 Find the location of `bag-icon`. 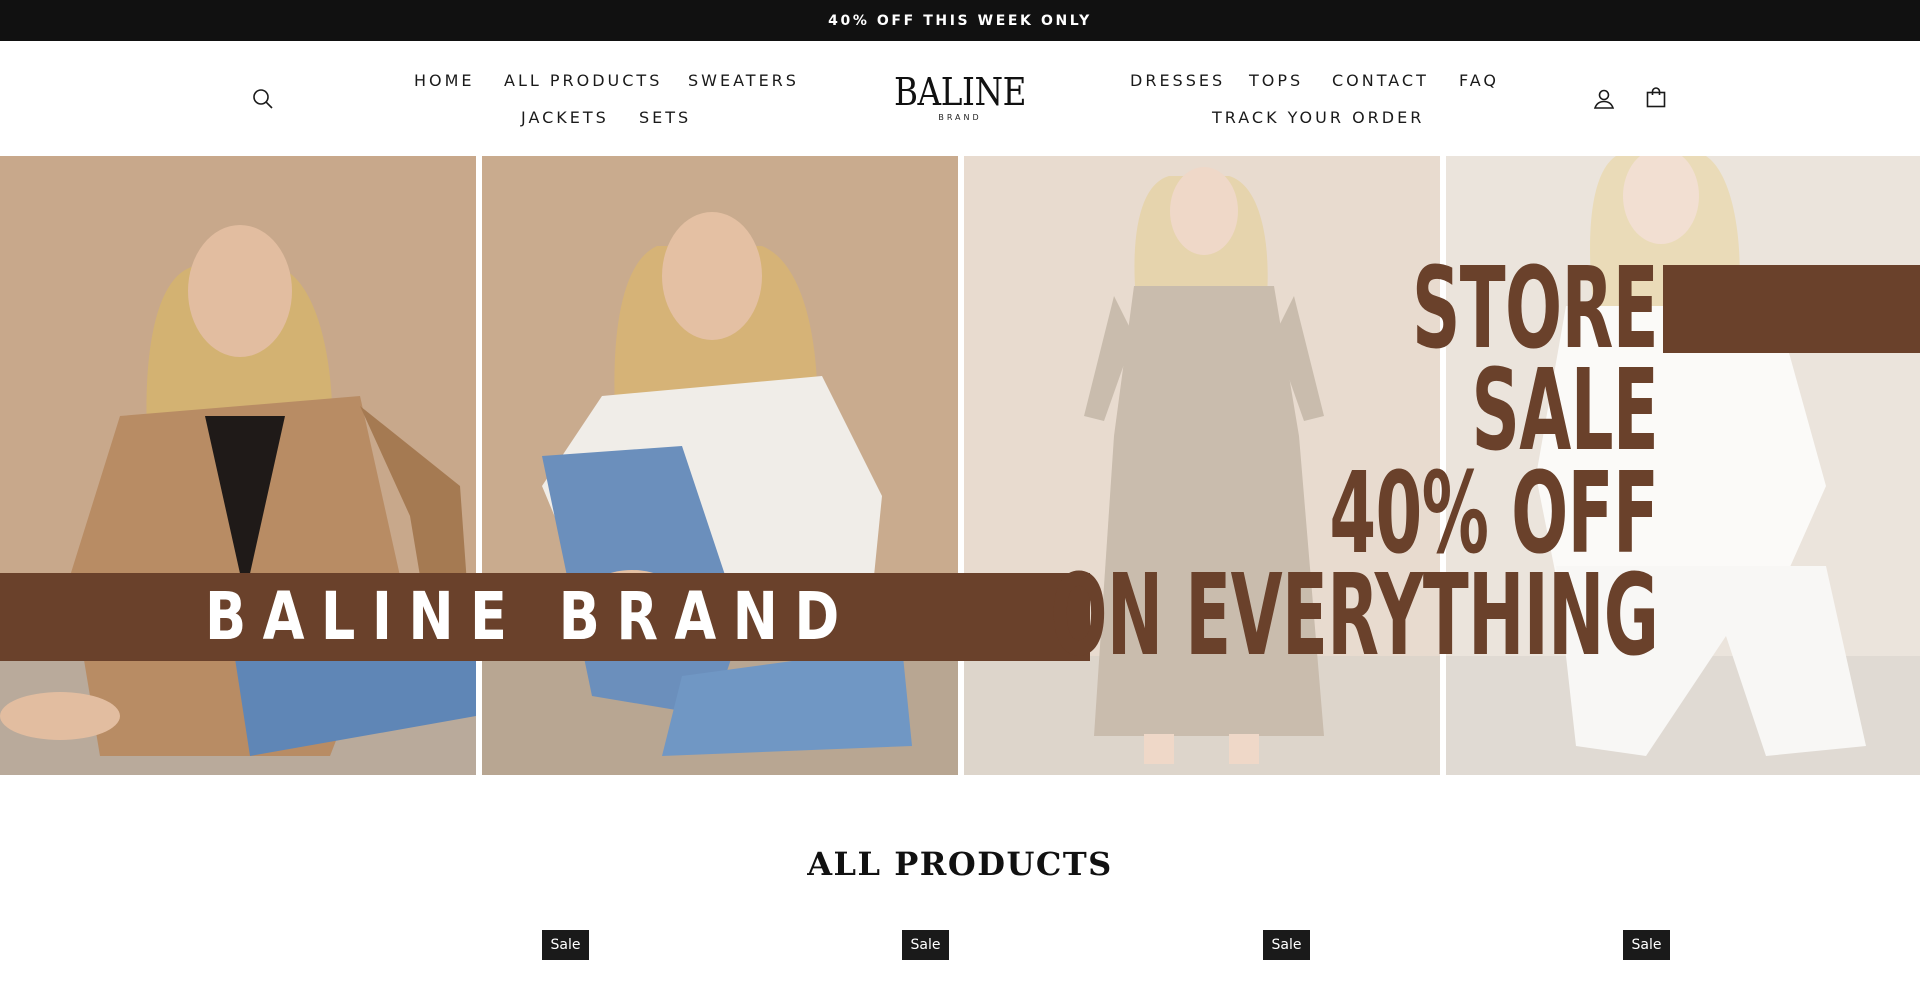

bag-icon is located at coordinates (1656, 97).